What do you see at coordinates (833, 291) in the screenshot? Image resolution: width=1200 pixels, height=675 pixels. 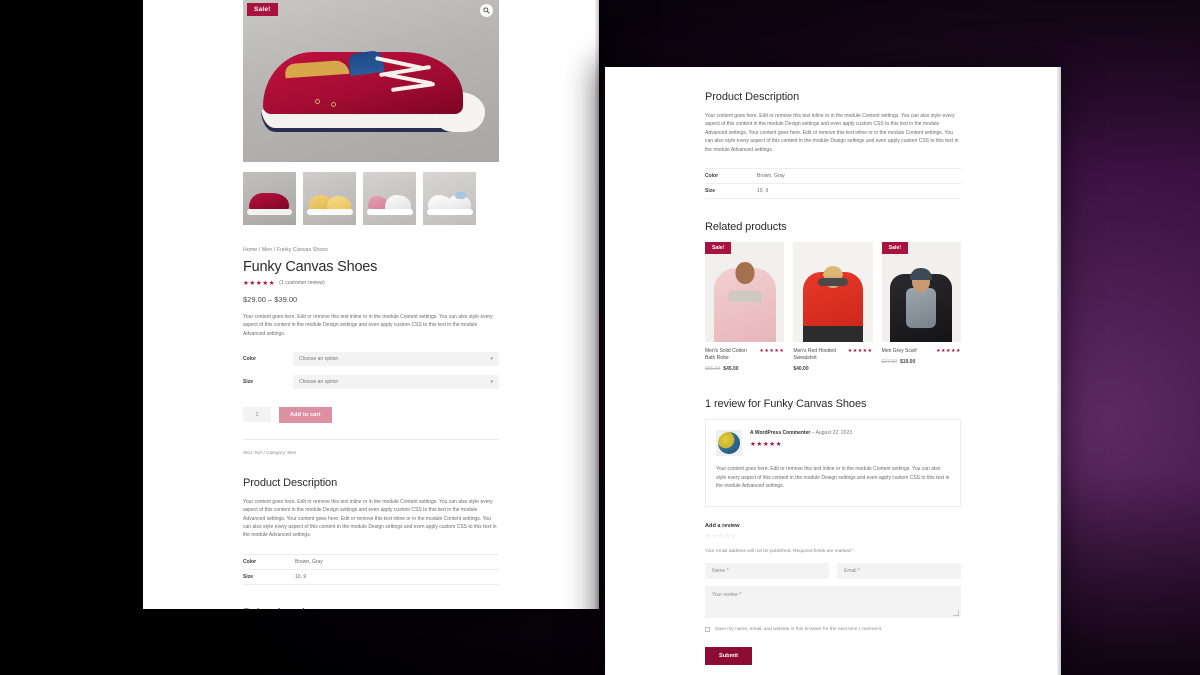 I see `related-product-image` at bounding box center [833, 291].